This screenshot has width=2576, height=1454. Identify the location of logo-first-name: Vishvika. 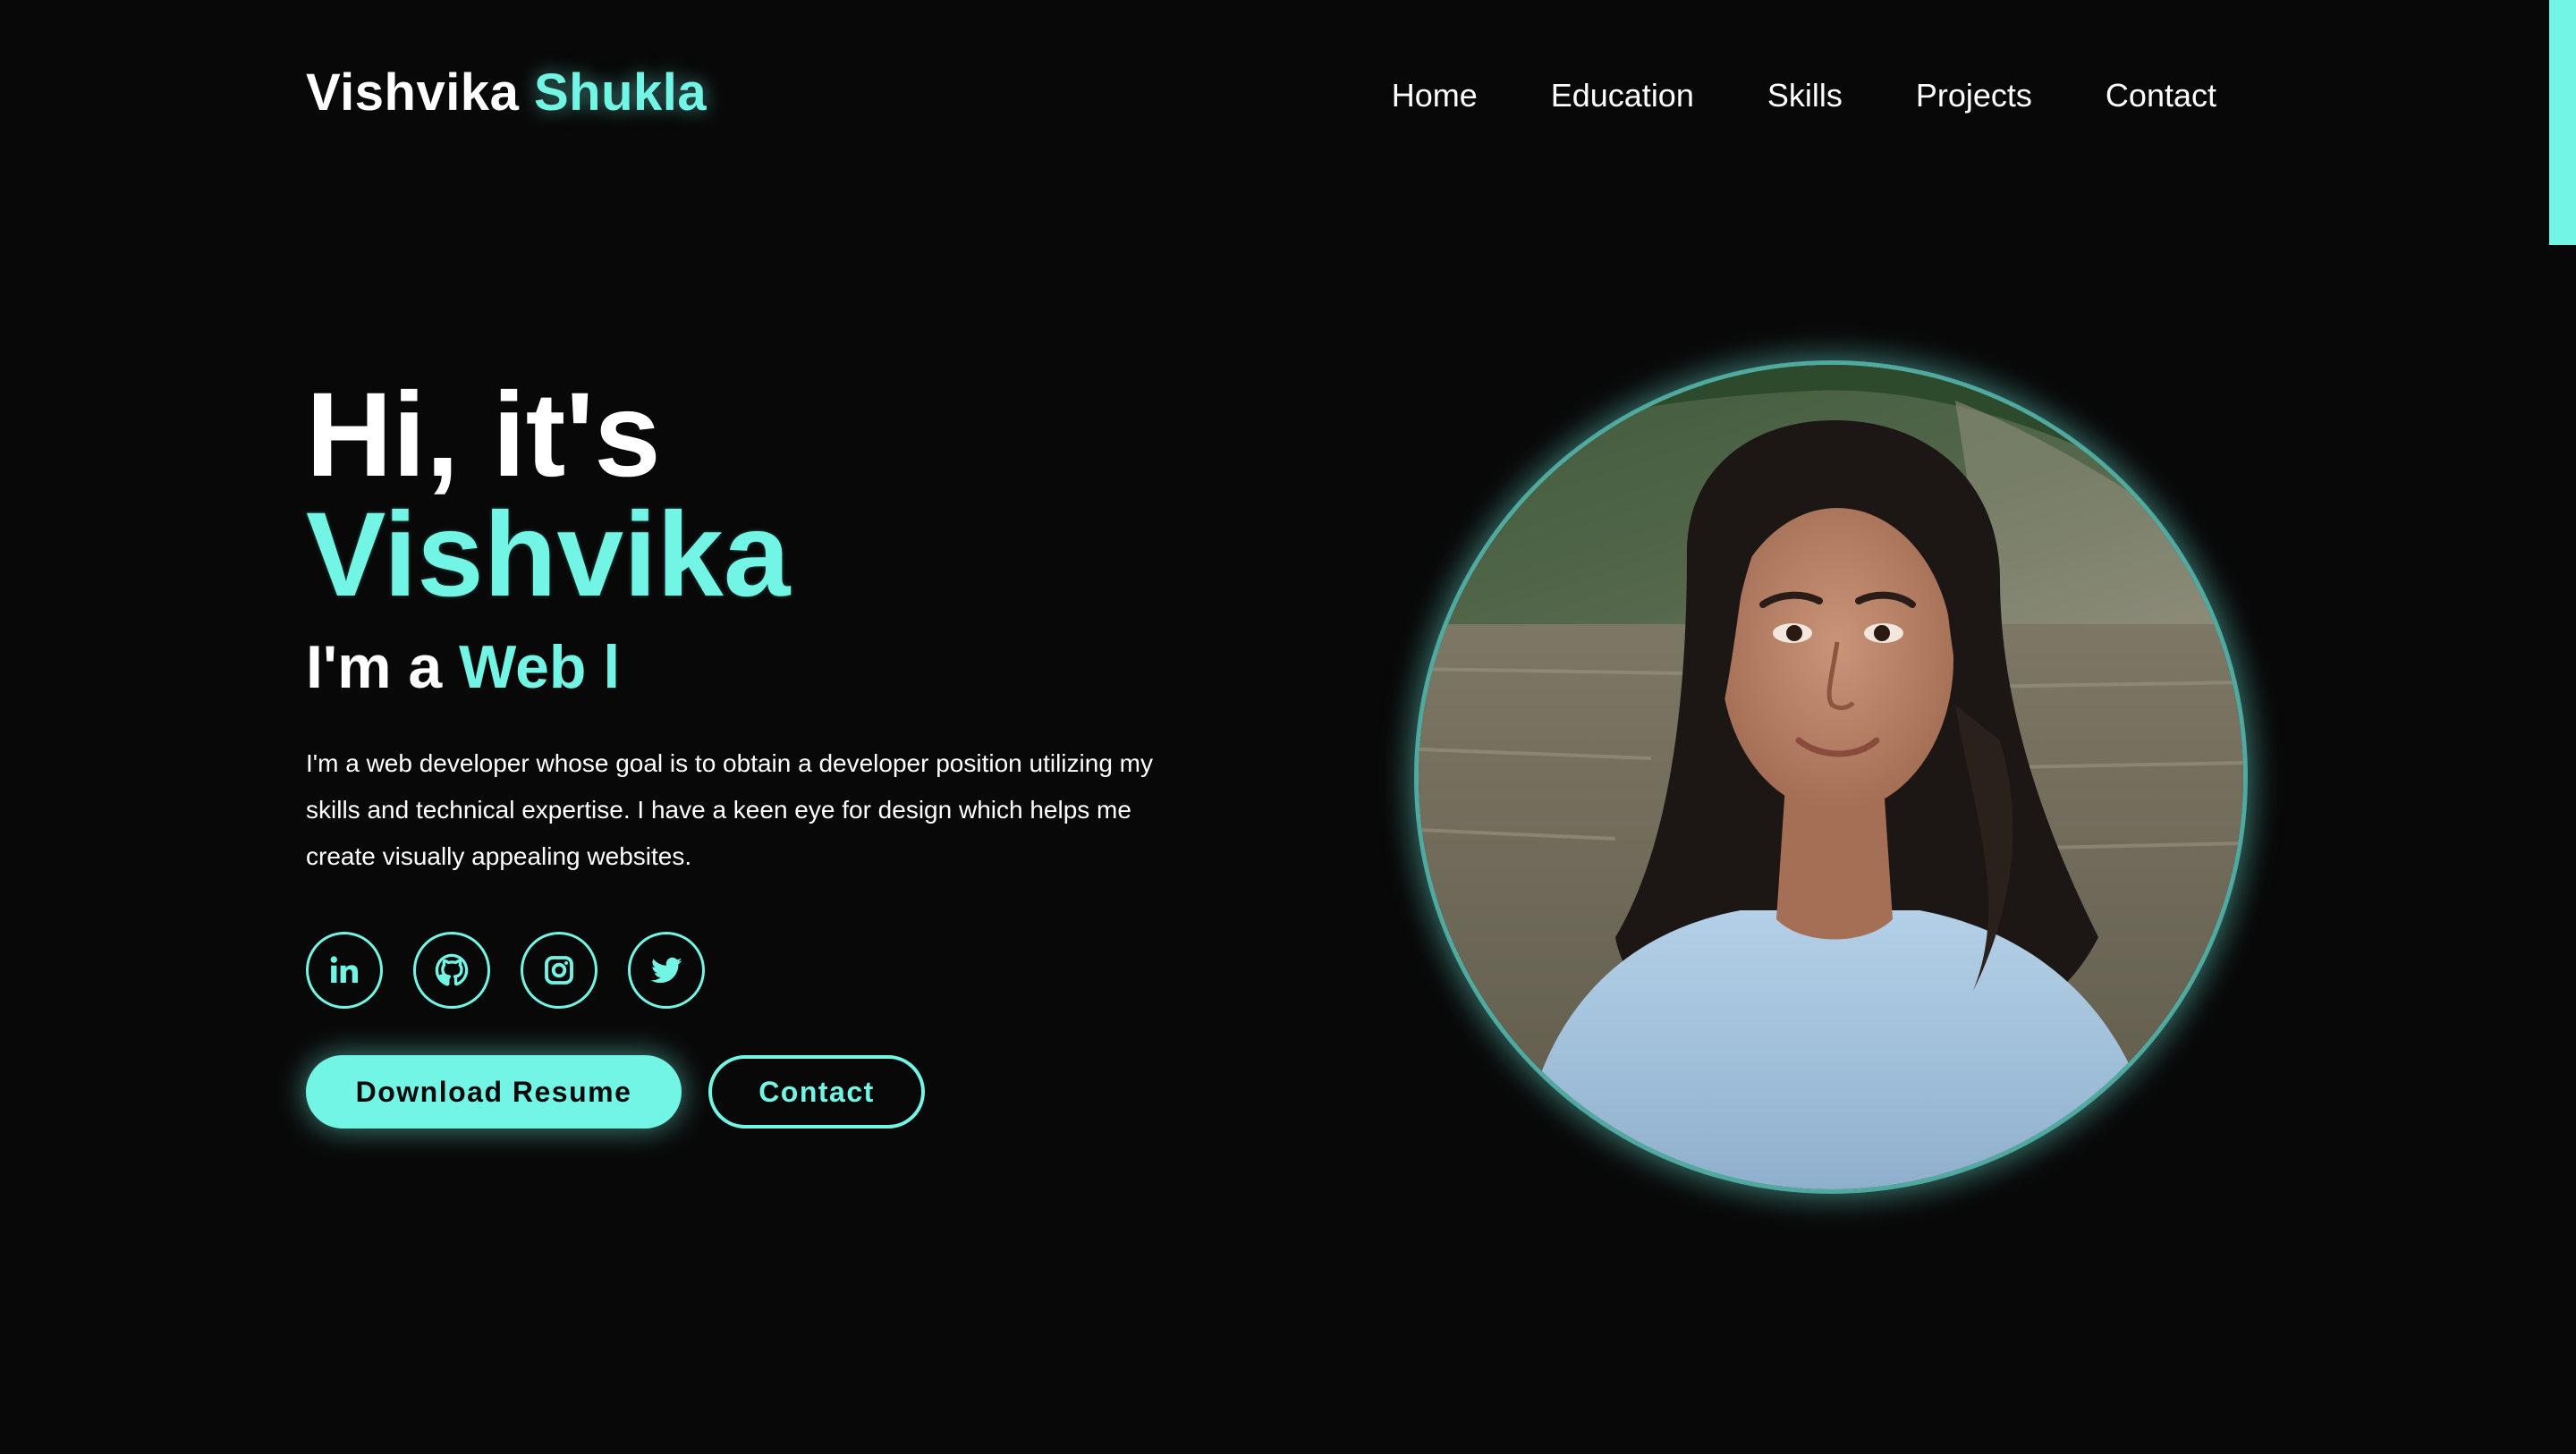
(413, 93).